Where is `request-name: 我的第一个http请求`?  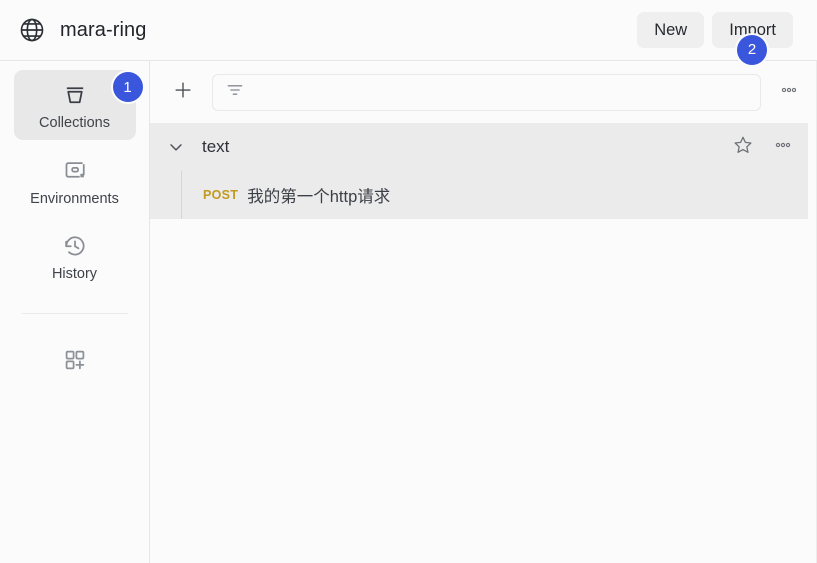
request-name: 我的第一个http请求 is located at coordinates (319, 197).